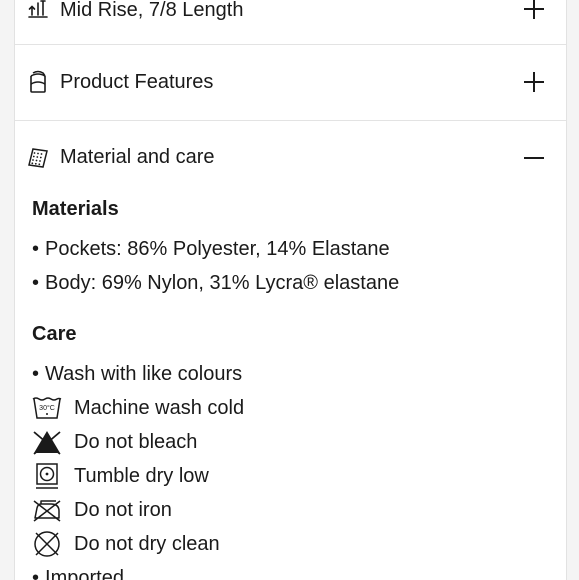 This screenshot has height=580, width=579. I want to click on care-heading: Care, so click(54, 334).